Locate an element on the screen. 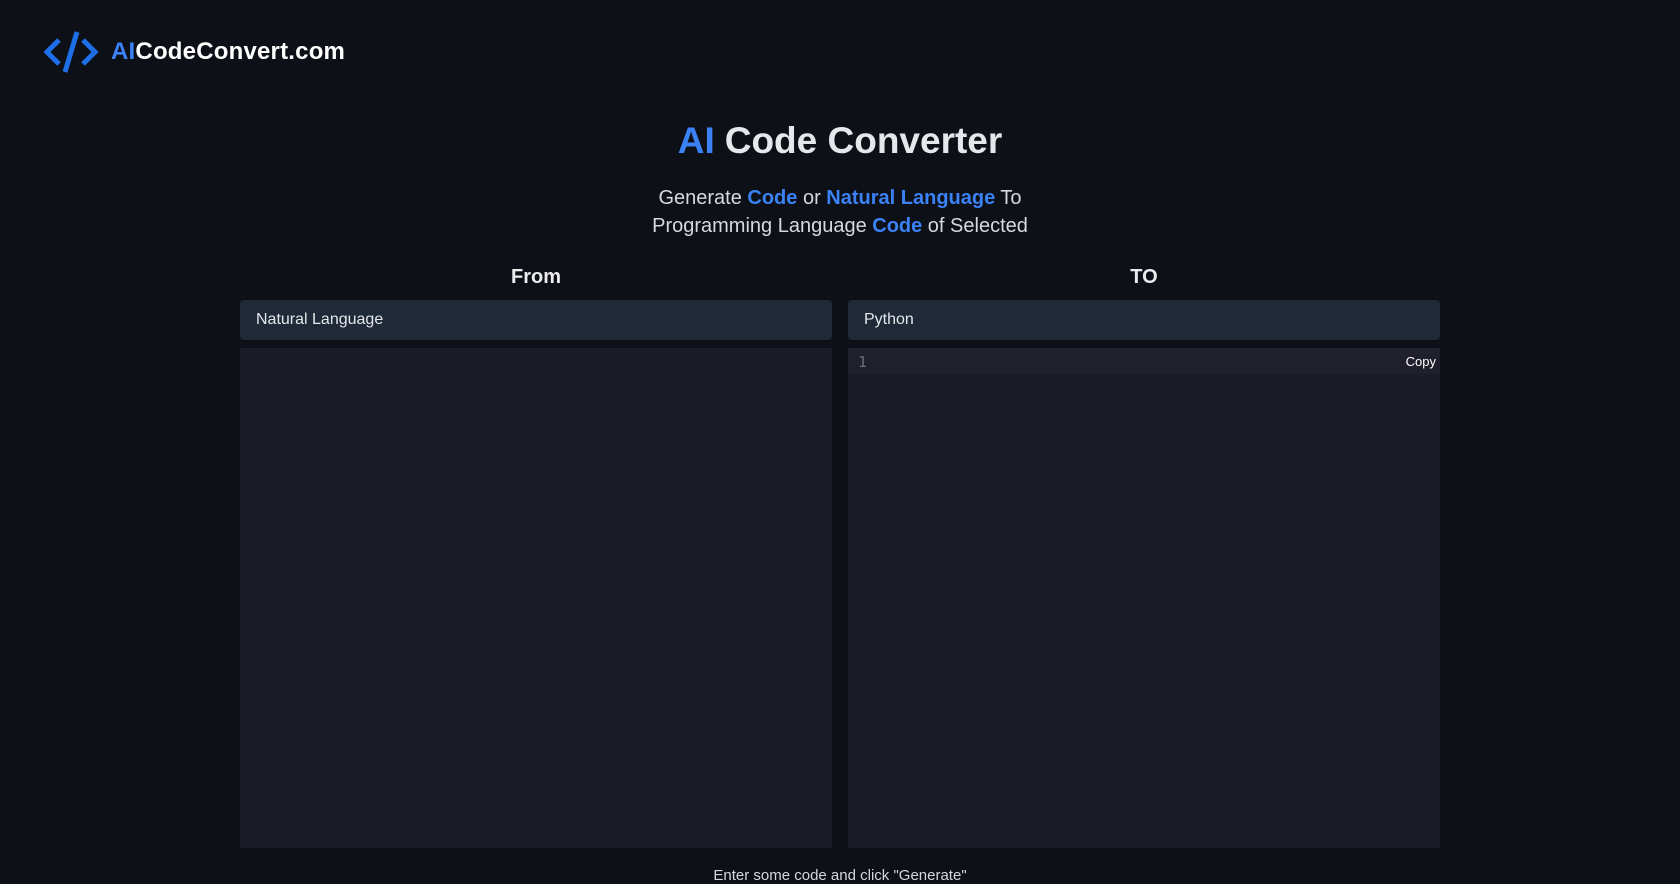 The image size is (1680, 884). subtitle-text: Generate is located at coordinates (703, 198).